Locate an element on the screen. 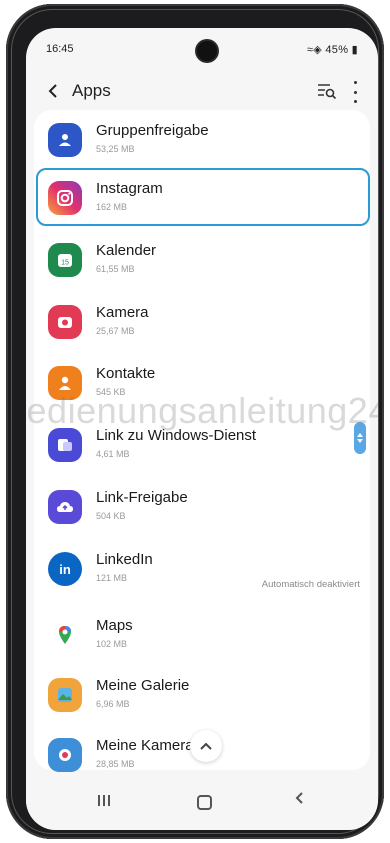 The height and width of the screenshot is (843, 390). back-button is located at coordinates (53, 91).